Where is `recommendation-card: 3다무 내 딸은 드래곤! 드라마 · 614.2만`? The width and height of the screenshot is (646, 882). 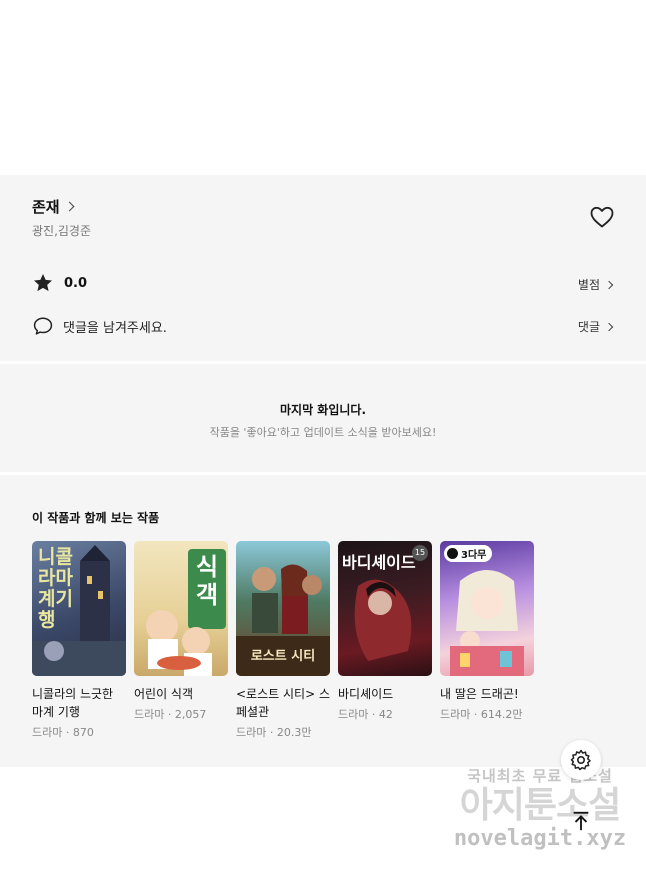
recommendation-card: 3다무 내 딸은 드래곤! 드라마 · 614.2만 is located at coordinates (487, 640).